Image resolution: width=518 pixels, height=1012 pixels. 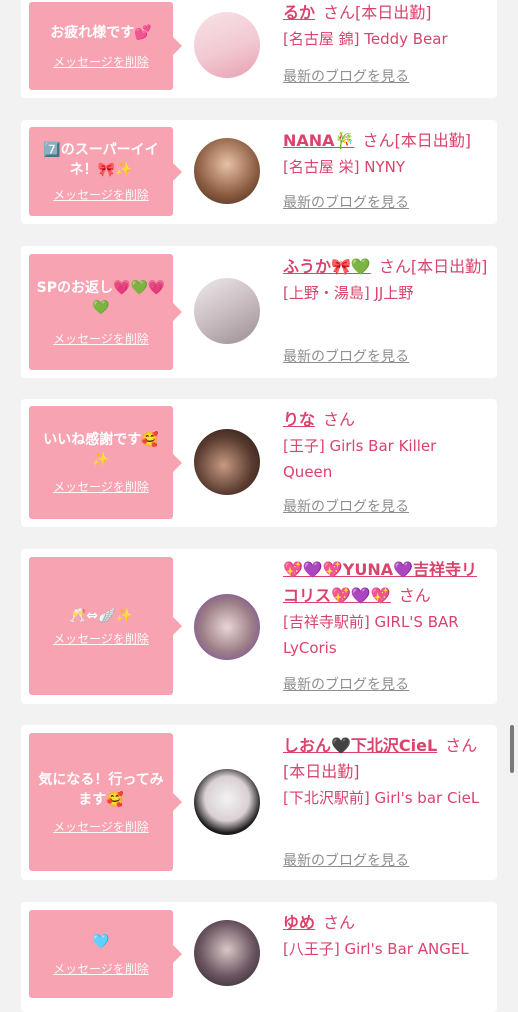 I want to click on message-bubble: 🥂⇔🪽✨ メッセージを削除, so click(x=105, y=626).